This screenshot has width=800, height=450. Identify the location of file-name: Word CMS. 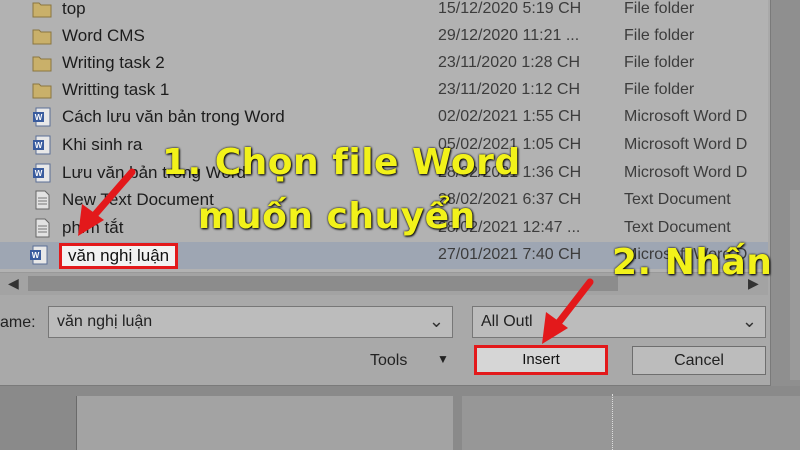
(103, 35).